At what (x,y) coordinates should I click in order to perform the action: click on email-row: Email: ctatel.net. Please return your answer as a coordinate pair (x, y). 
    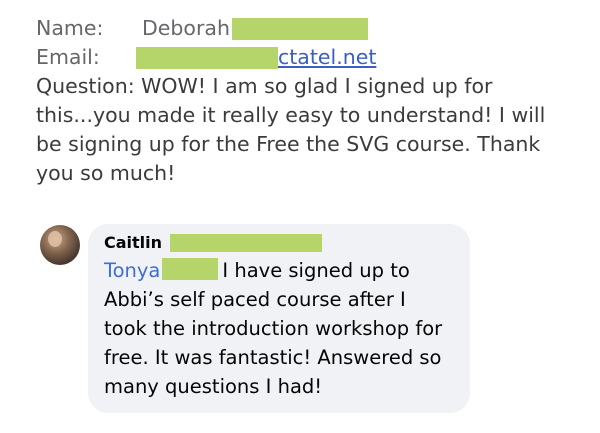
    Looking at the image, I should click on (306, 57).